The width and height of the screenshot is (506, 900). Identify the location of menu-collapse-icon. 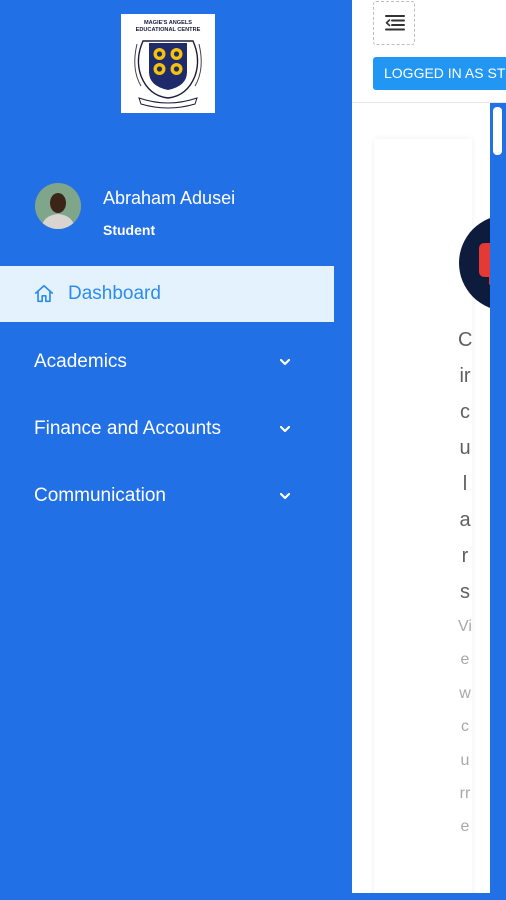
(395, 23).